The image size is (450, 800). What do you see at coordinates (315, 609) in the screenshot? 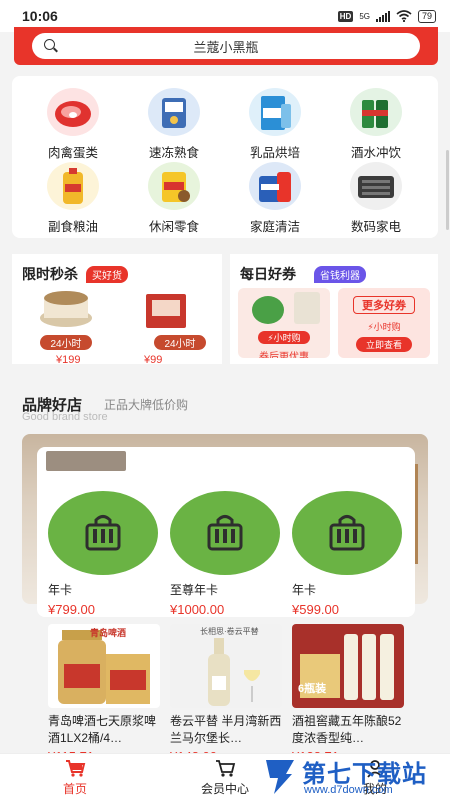
I see `card-price: ¥599.00` at bounding box center [315, 609].